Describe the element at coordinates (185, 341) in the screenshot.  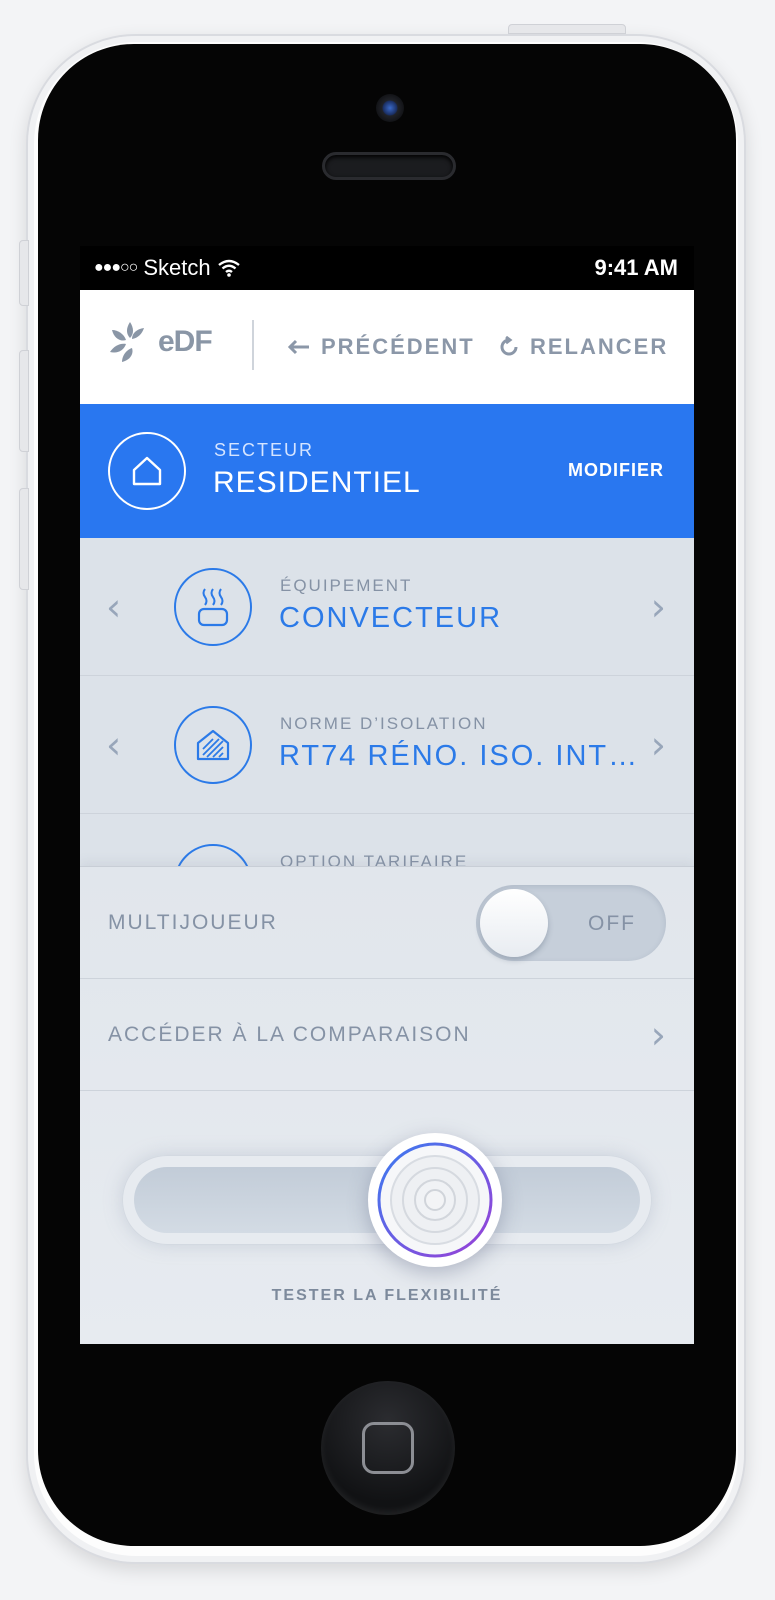
I see `logo-text: eDF` at that location.